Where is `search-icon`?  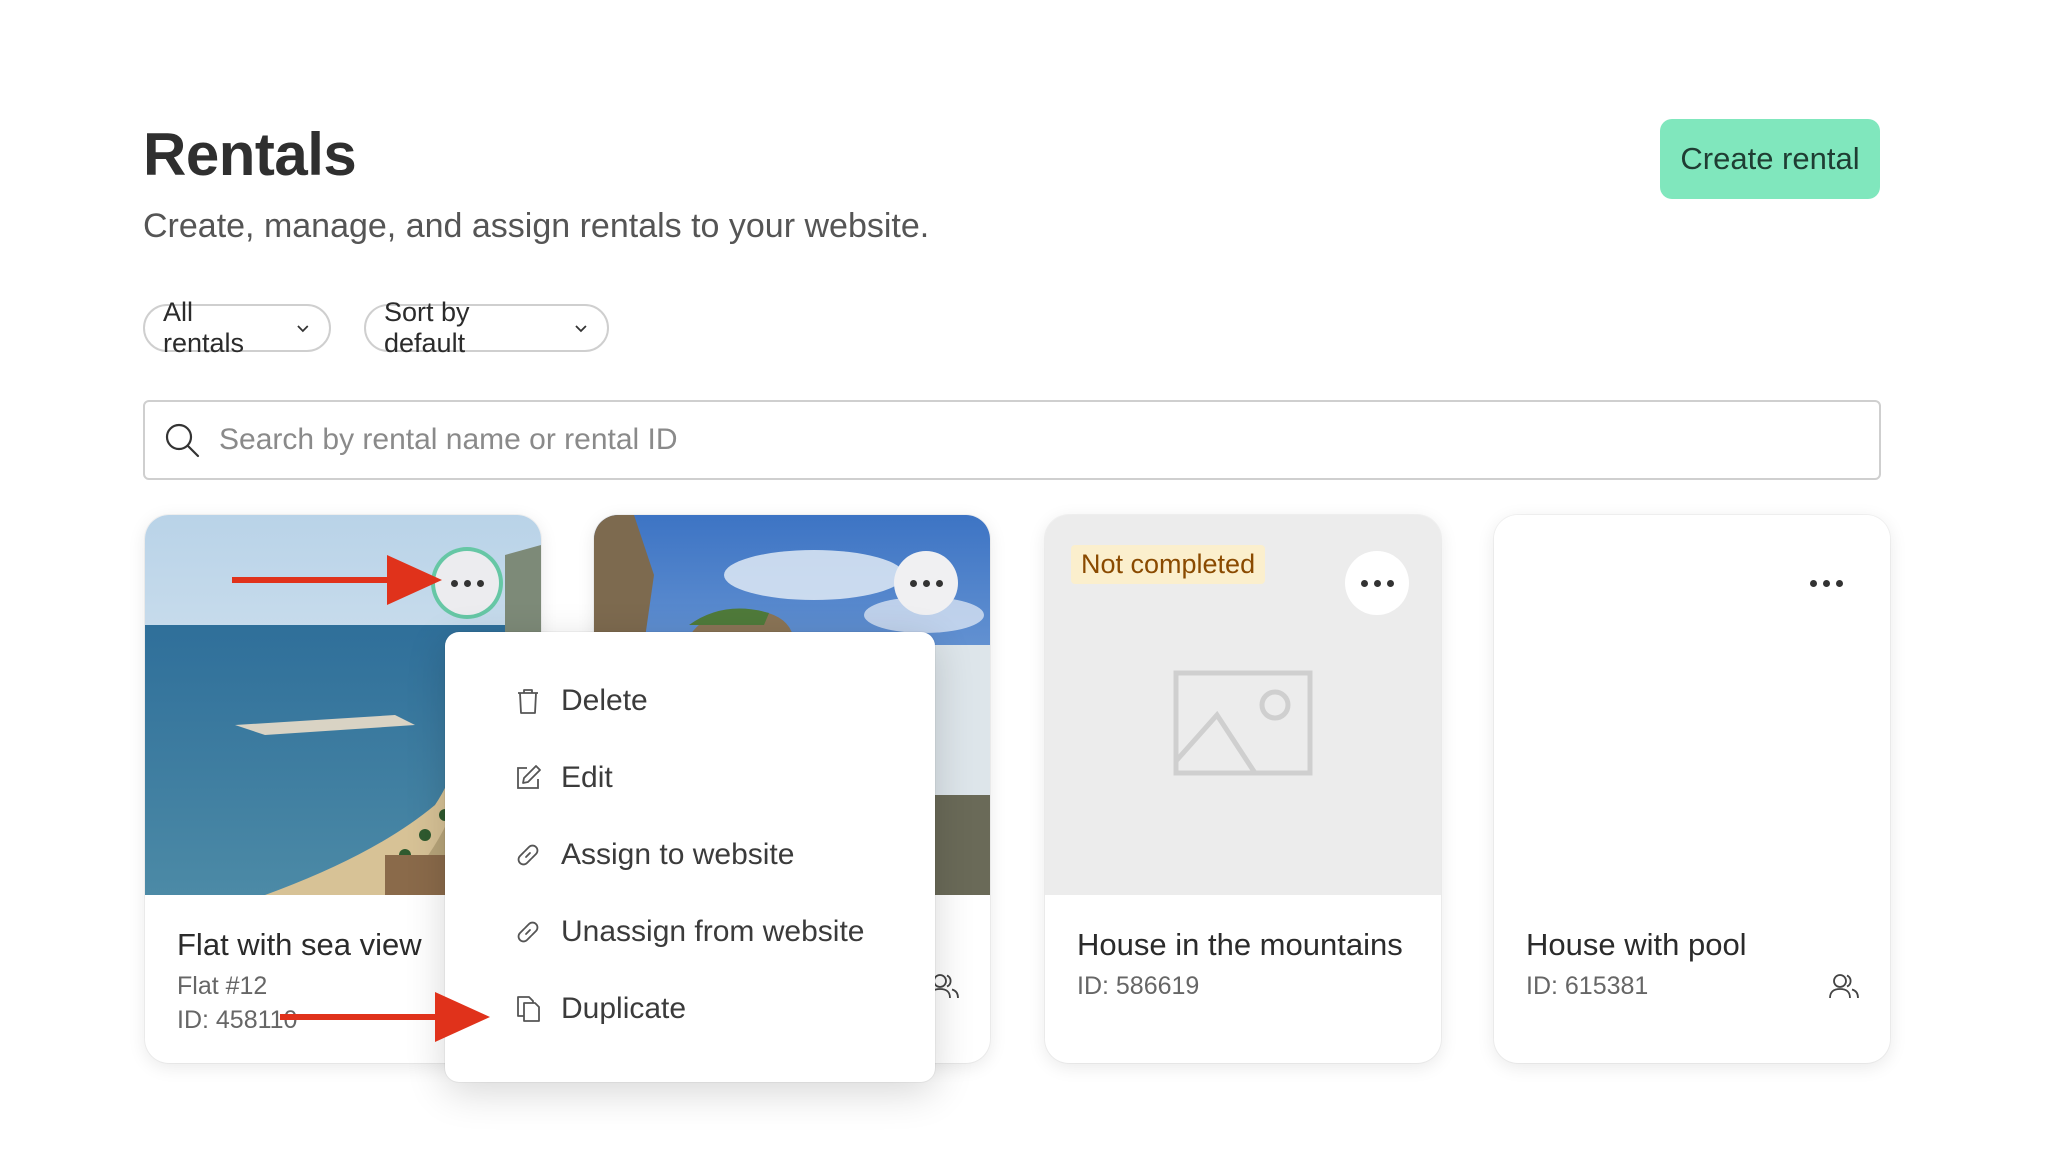
search-icon is located at coordinates (182, 440).